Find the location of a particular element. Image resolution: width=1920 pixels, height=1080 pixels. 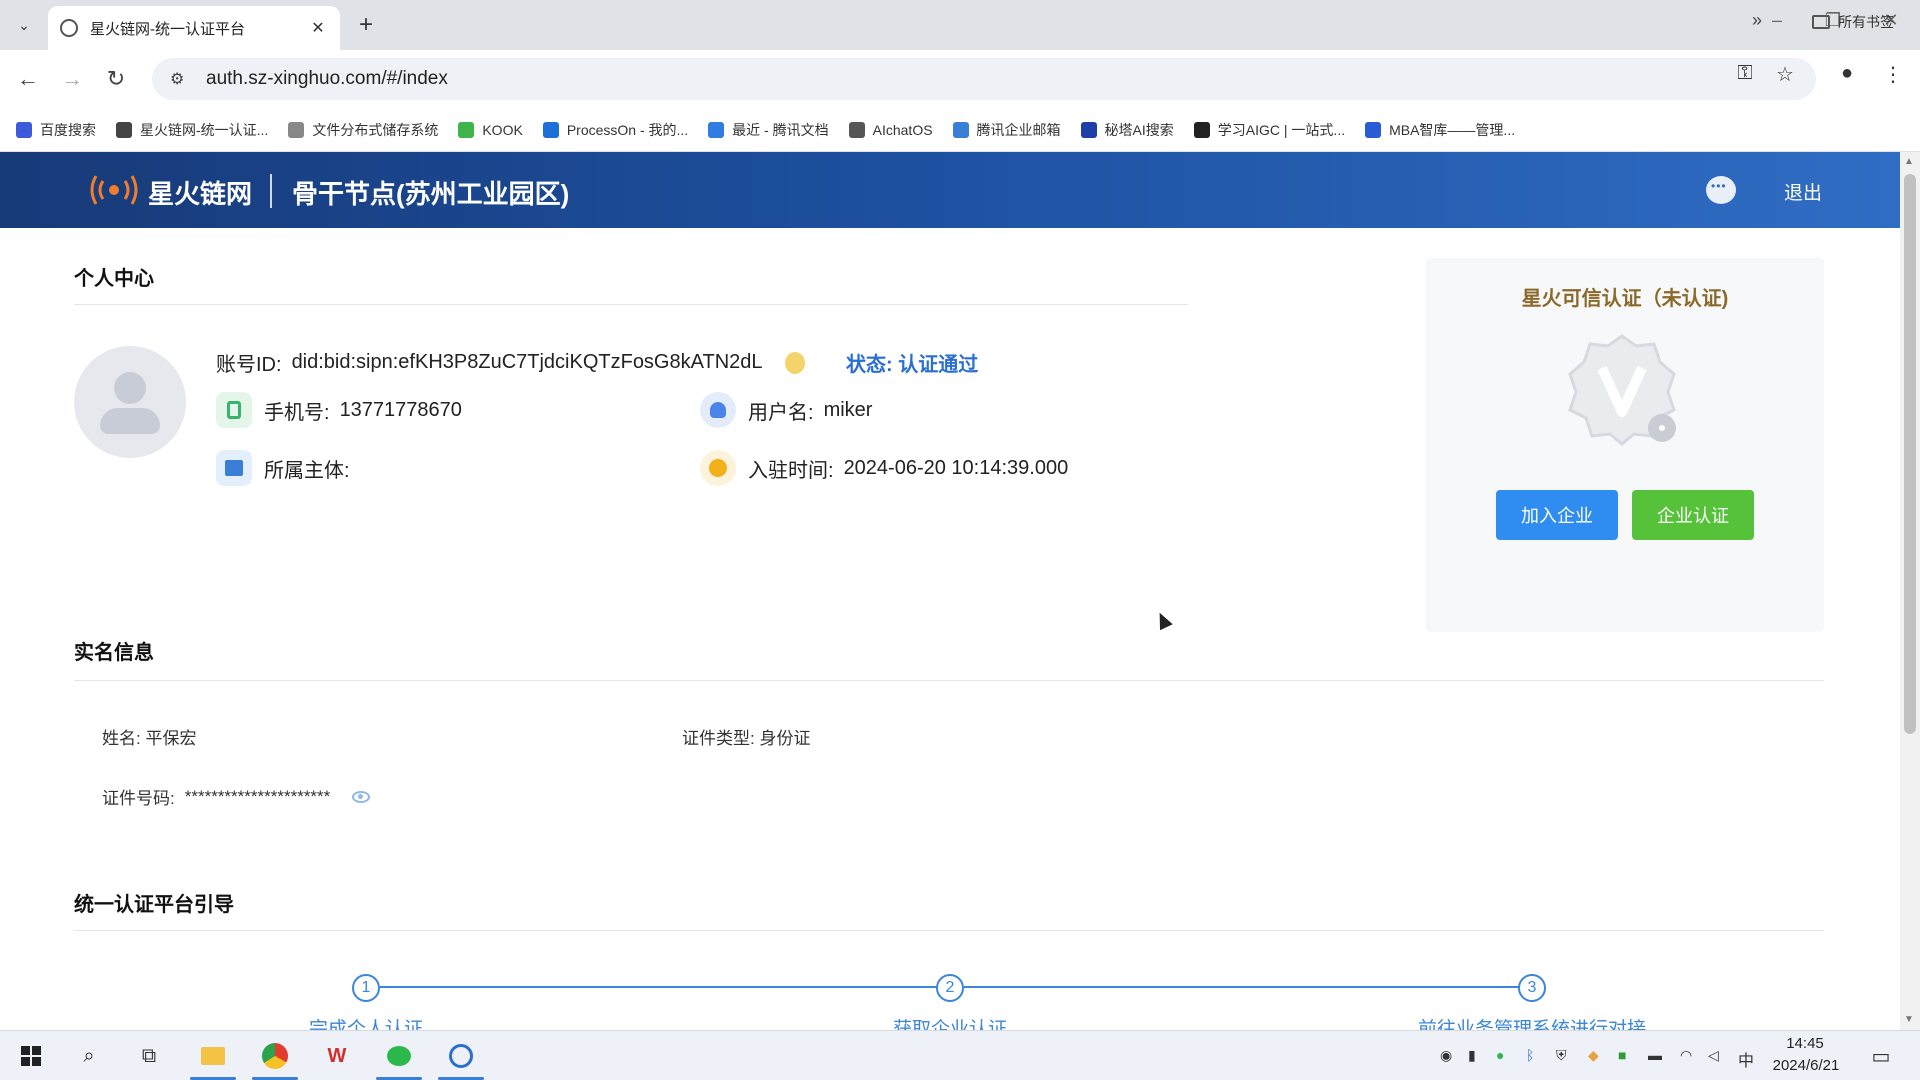

bookmark-label: 最近 - 腾讯文档 is located at coordinates (780, 129).